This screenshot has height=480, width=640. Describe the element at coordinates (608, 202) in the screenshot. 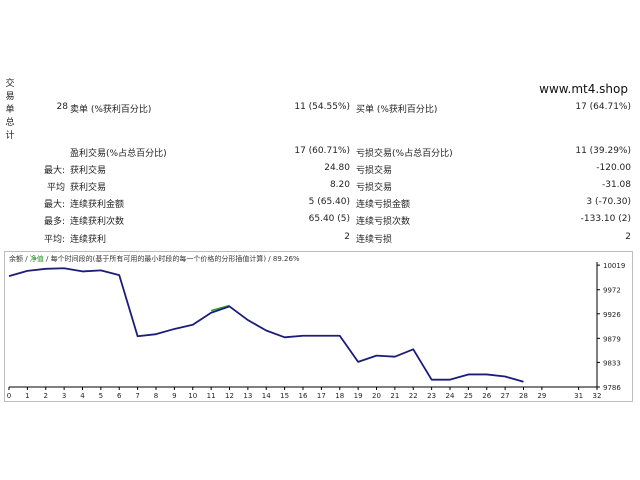

I see `stat-value: 3 (-70.30)` at that location.